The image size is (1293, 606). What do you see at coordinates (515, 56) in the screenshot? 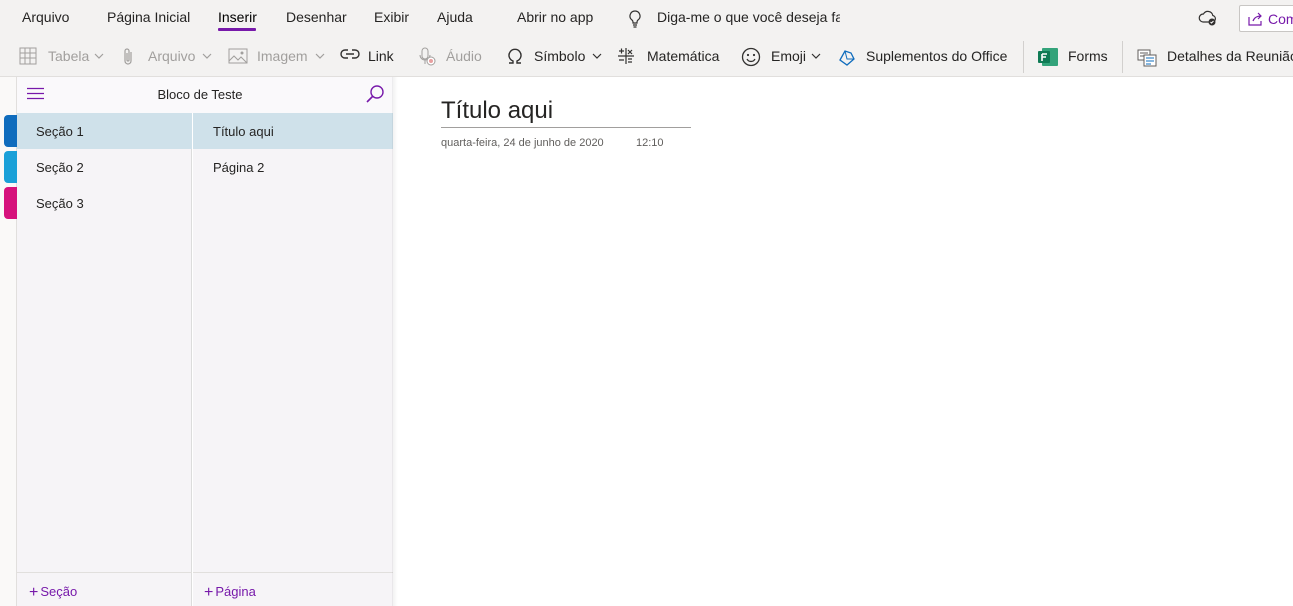
I see `omega-icon` at bounding box center [515, 56].